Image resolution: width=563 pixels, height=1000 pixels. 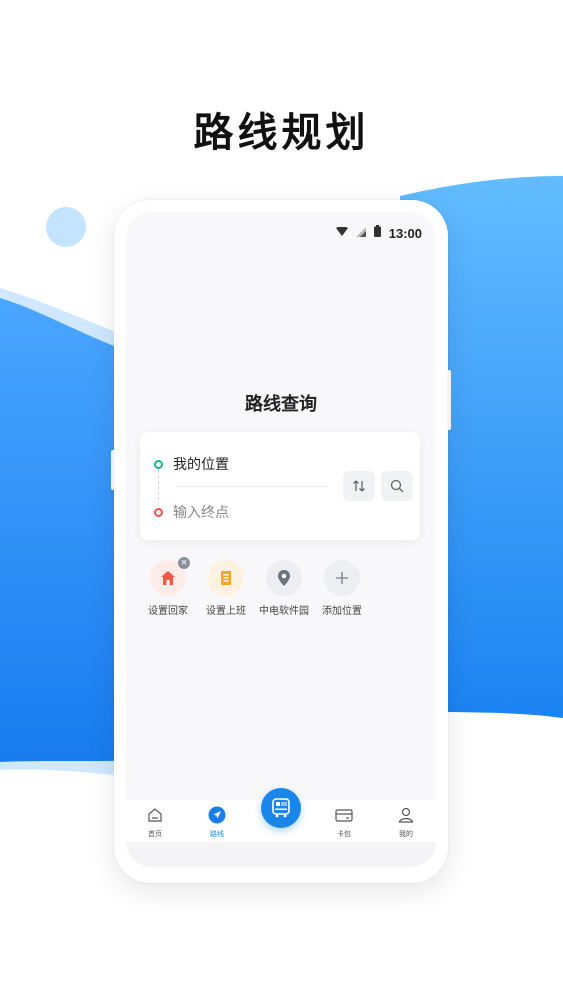 I want to click on route-search-card: 我的位置 输入终点, so click(x=280, y=486).